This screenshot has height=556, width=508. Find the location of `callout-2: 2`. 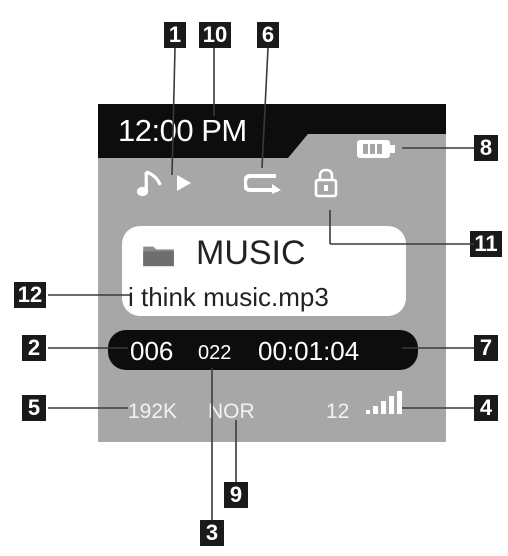

callout-2: 2 is located at coordinates (34, 348).